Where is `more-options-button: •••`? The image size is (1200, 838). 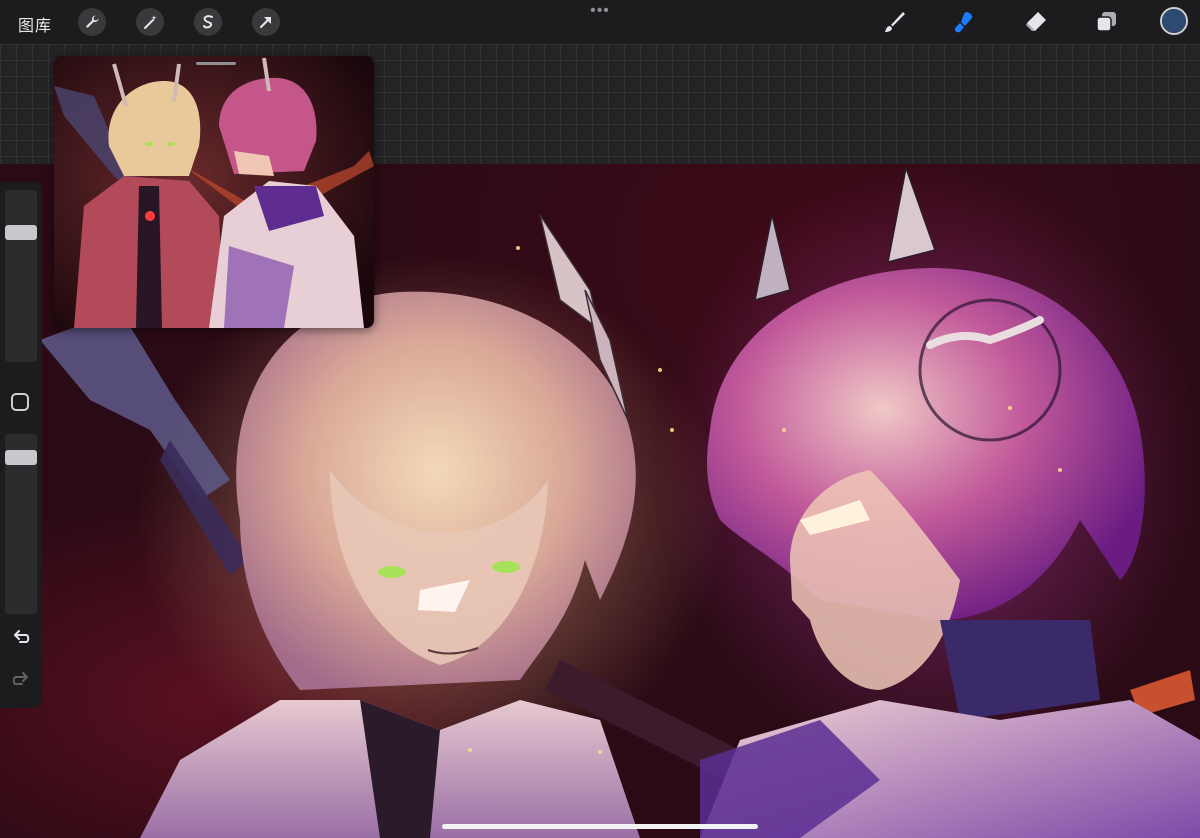 more-options-button: ••• is located at coordinates (600, 11).